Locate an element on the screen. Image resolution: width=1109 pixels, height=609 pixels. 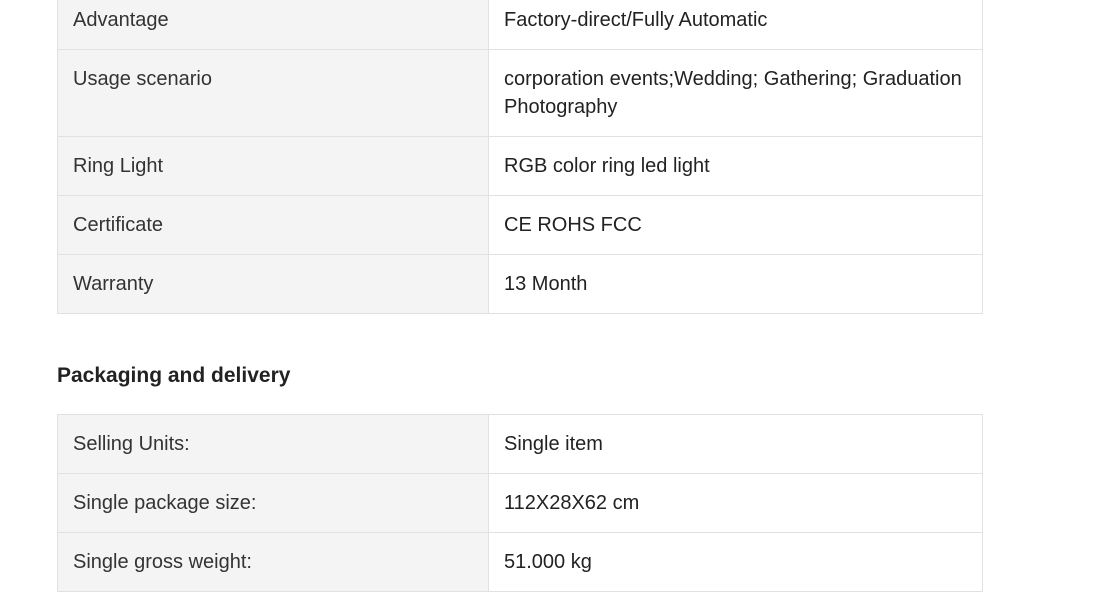
attribute-value: CE ROHS FCC is located at coordinates (735, 225).